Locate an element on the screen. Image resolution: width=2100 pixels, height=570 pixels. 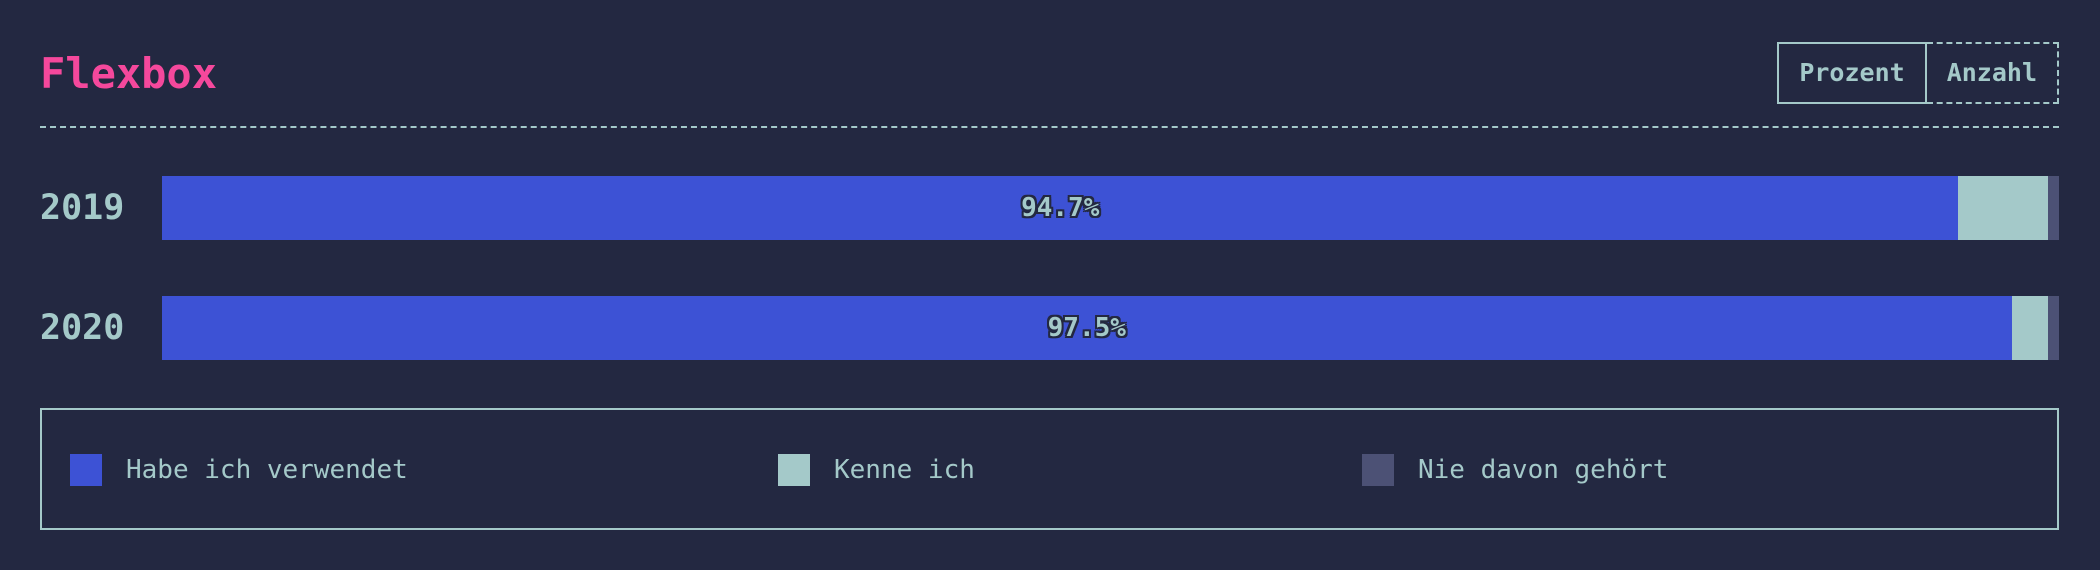
category-label: 2019 is located at coordinates (82, 208).